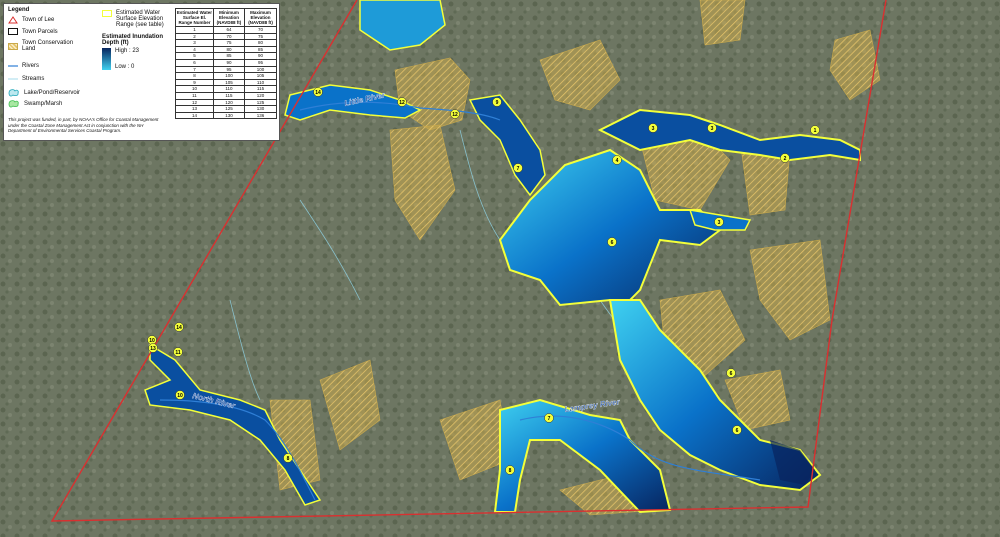 The image size is (1000, 537). What do you see at coordinates (194, 30) in the screenshot?
I see `table-cell: 1` at bounding box center [194, 30].